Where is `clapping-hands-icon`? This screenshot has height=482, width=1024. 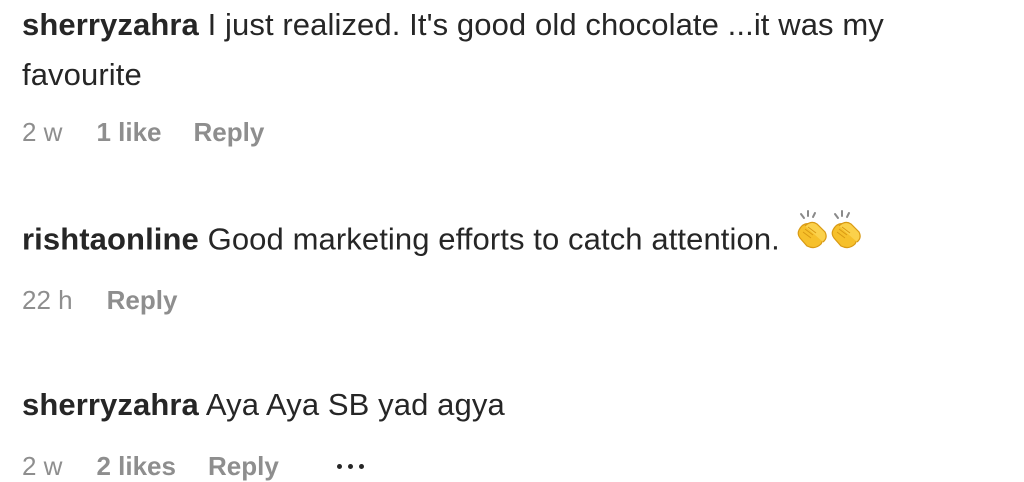
clapping-hands-icon is located at coordinates (830, 237).